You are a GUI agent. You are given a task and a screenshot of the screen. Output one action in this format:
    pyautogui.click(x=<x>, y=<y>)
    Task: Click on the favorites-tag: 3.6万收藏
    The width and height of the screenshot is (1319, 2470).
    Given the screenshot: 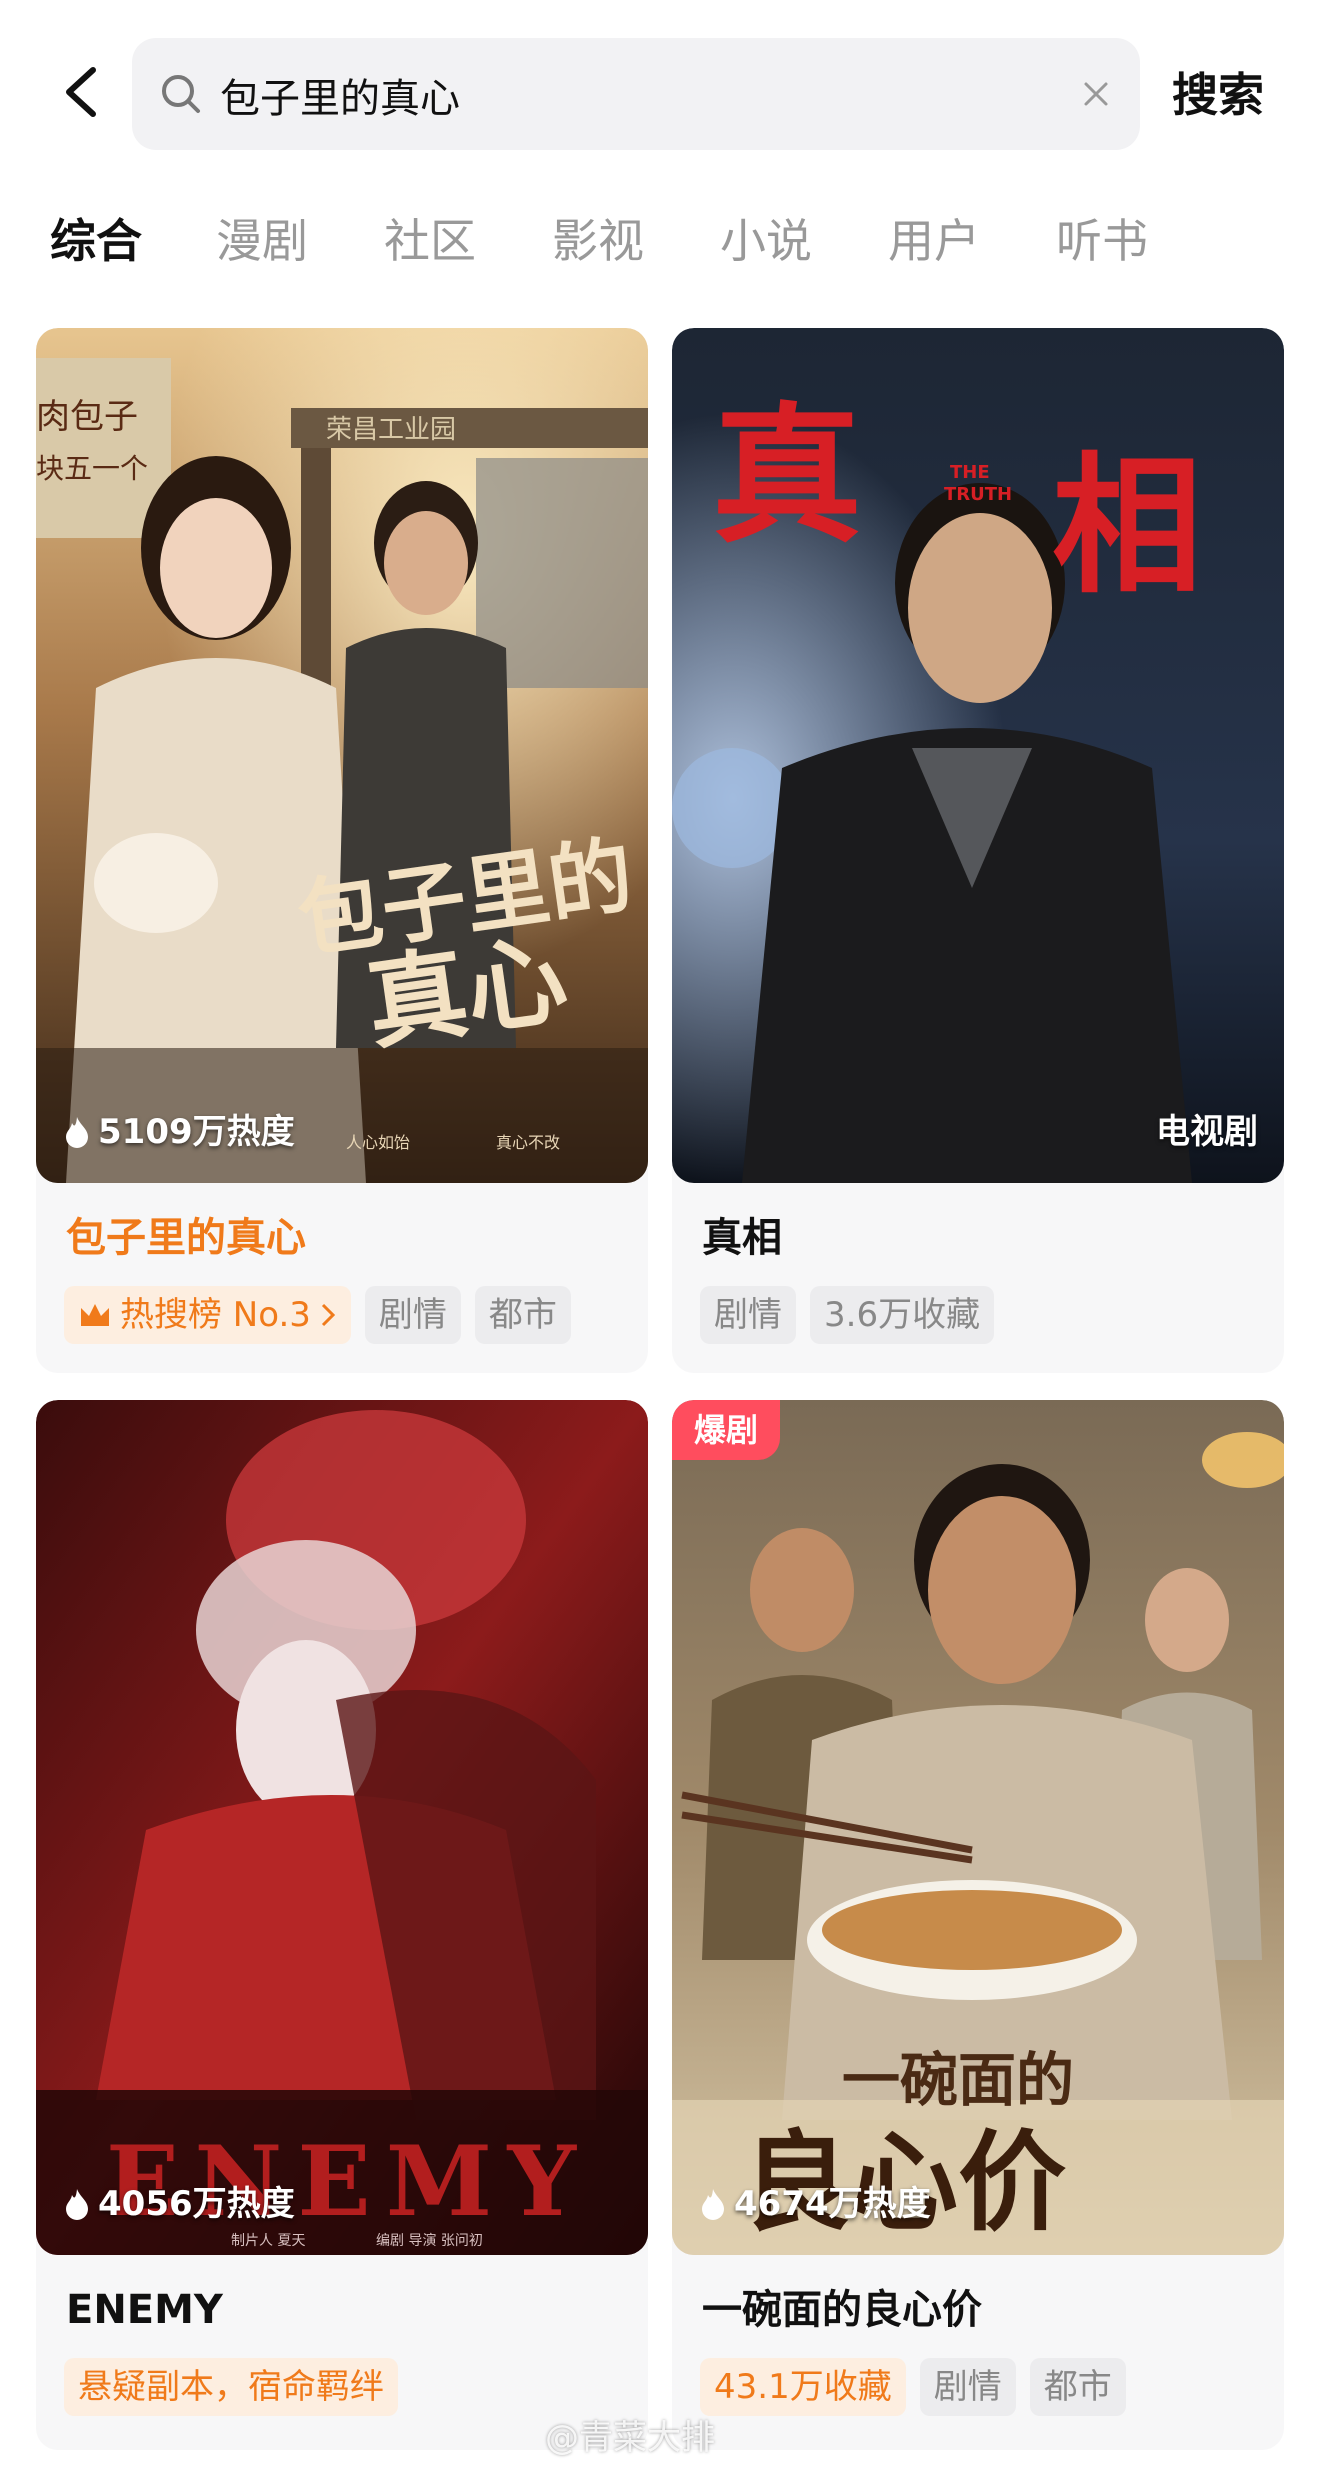 What is the action you would take?
    pyautogui.click(x=902, y=1315)
    